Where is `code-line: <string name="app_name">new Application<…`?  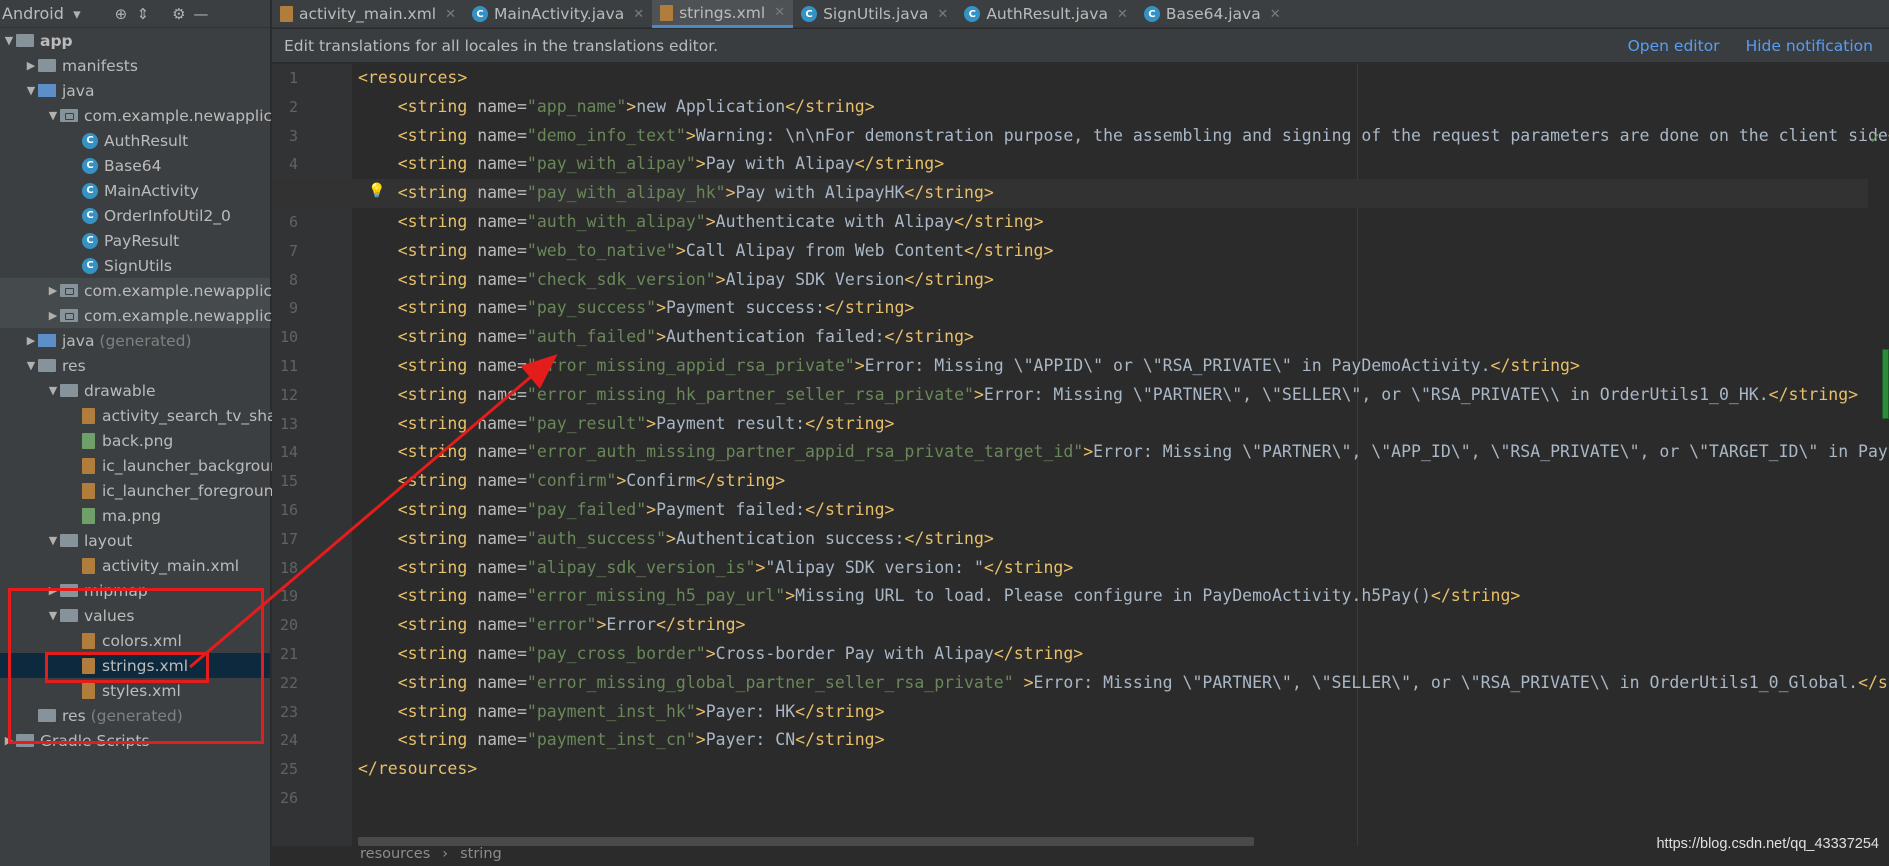 code-line: <string name="app_name">new Application<… is located at coordinates (1123, 107).